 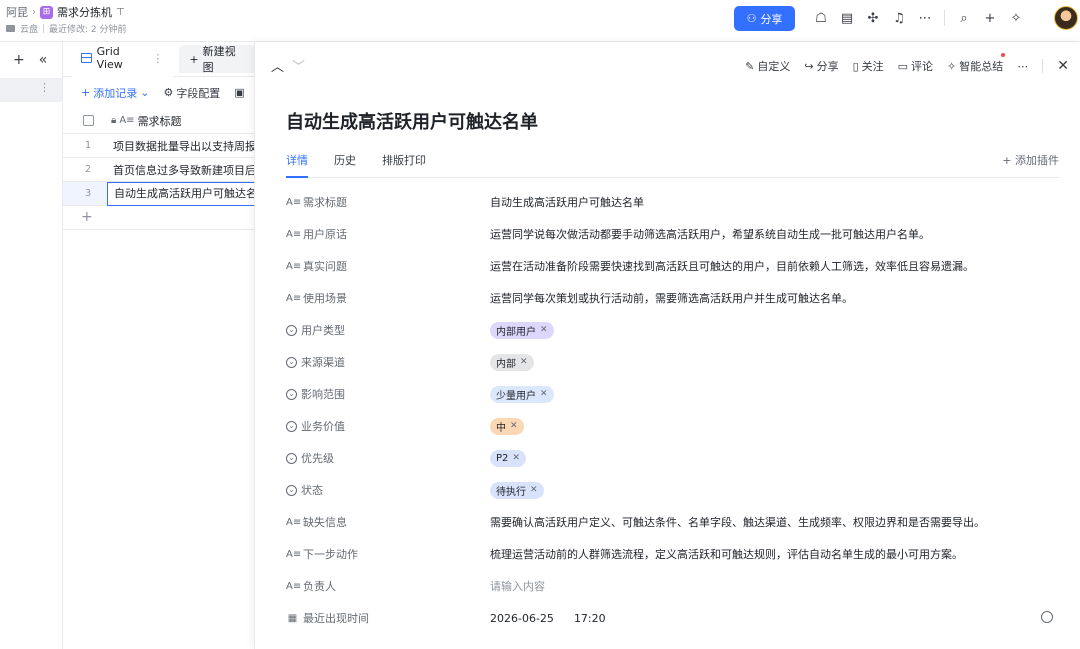 What do you see at coordinates (404, 164) in the screenshot?
I see `tab-print-layout: 排版打印` at bounding box center [404, 164].